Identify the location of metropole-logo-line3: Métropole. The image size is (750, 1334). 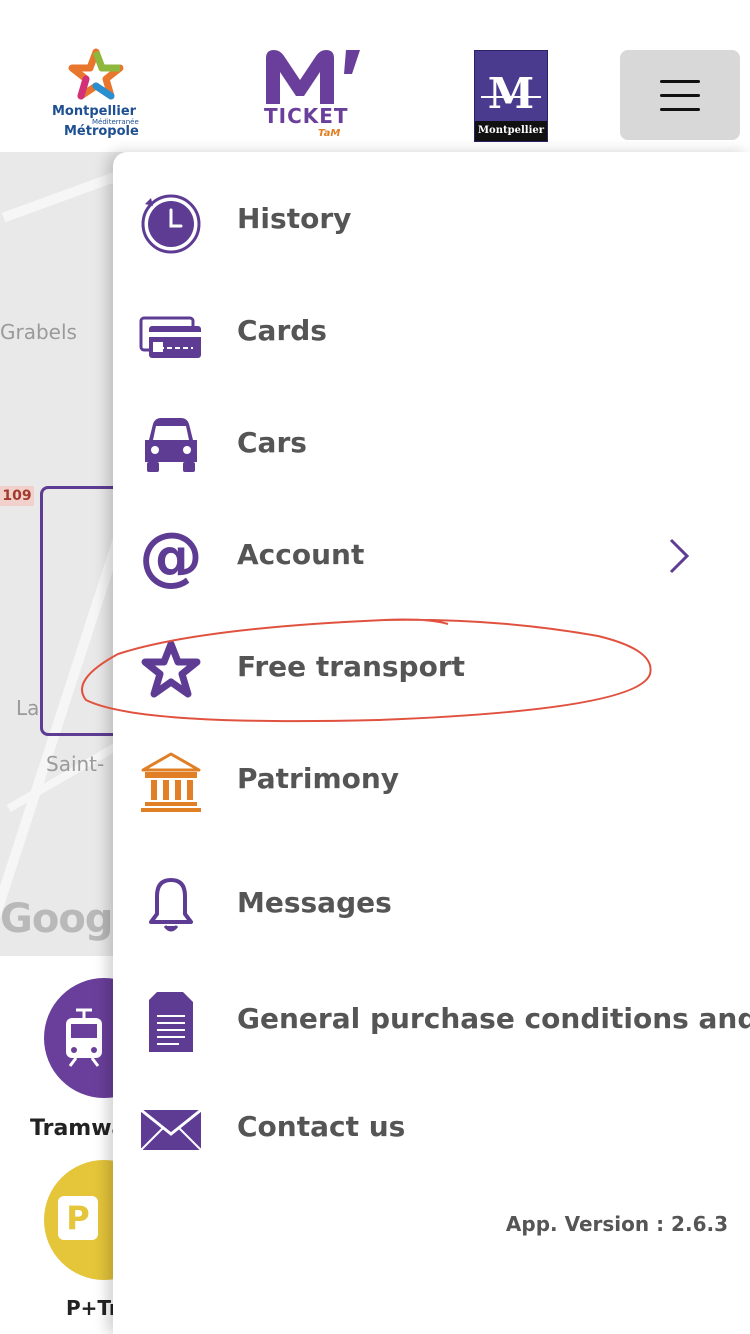
(101, 131).